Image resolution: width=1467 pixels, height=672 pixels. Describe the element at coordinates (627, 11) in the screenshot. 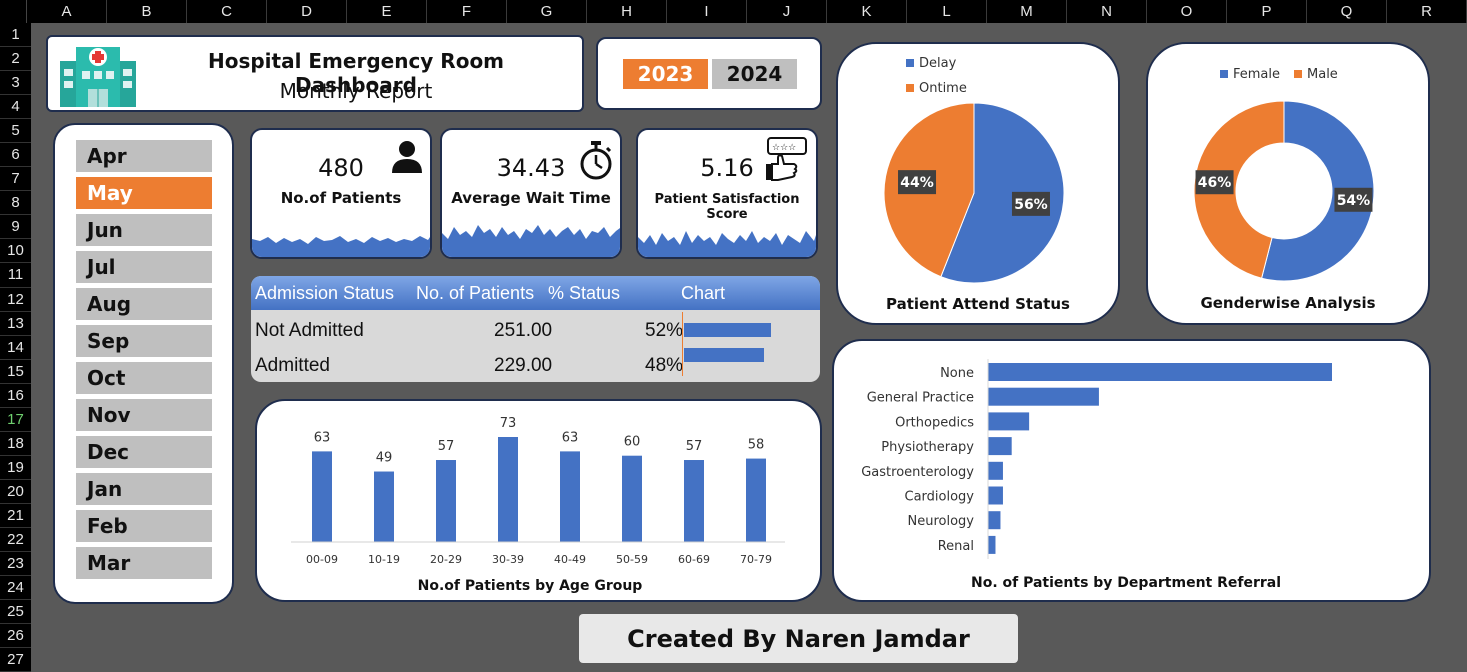

I see `column-header-h: H` at that location.